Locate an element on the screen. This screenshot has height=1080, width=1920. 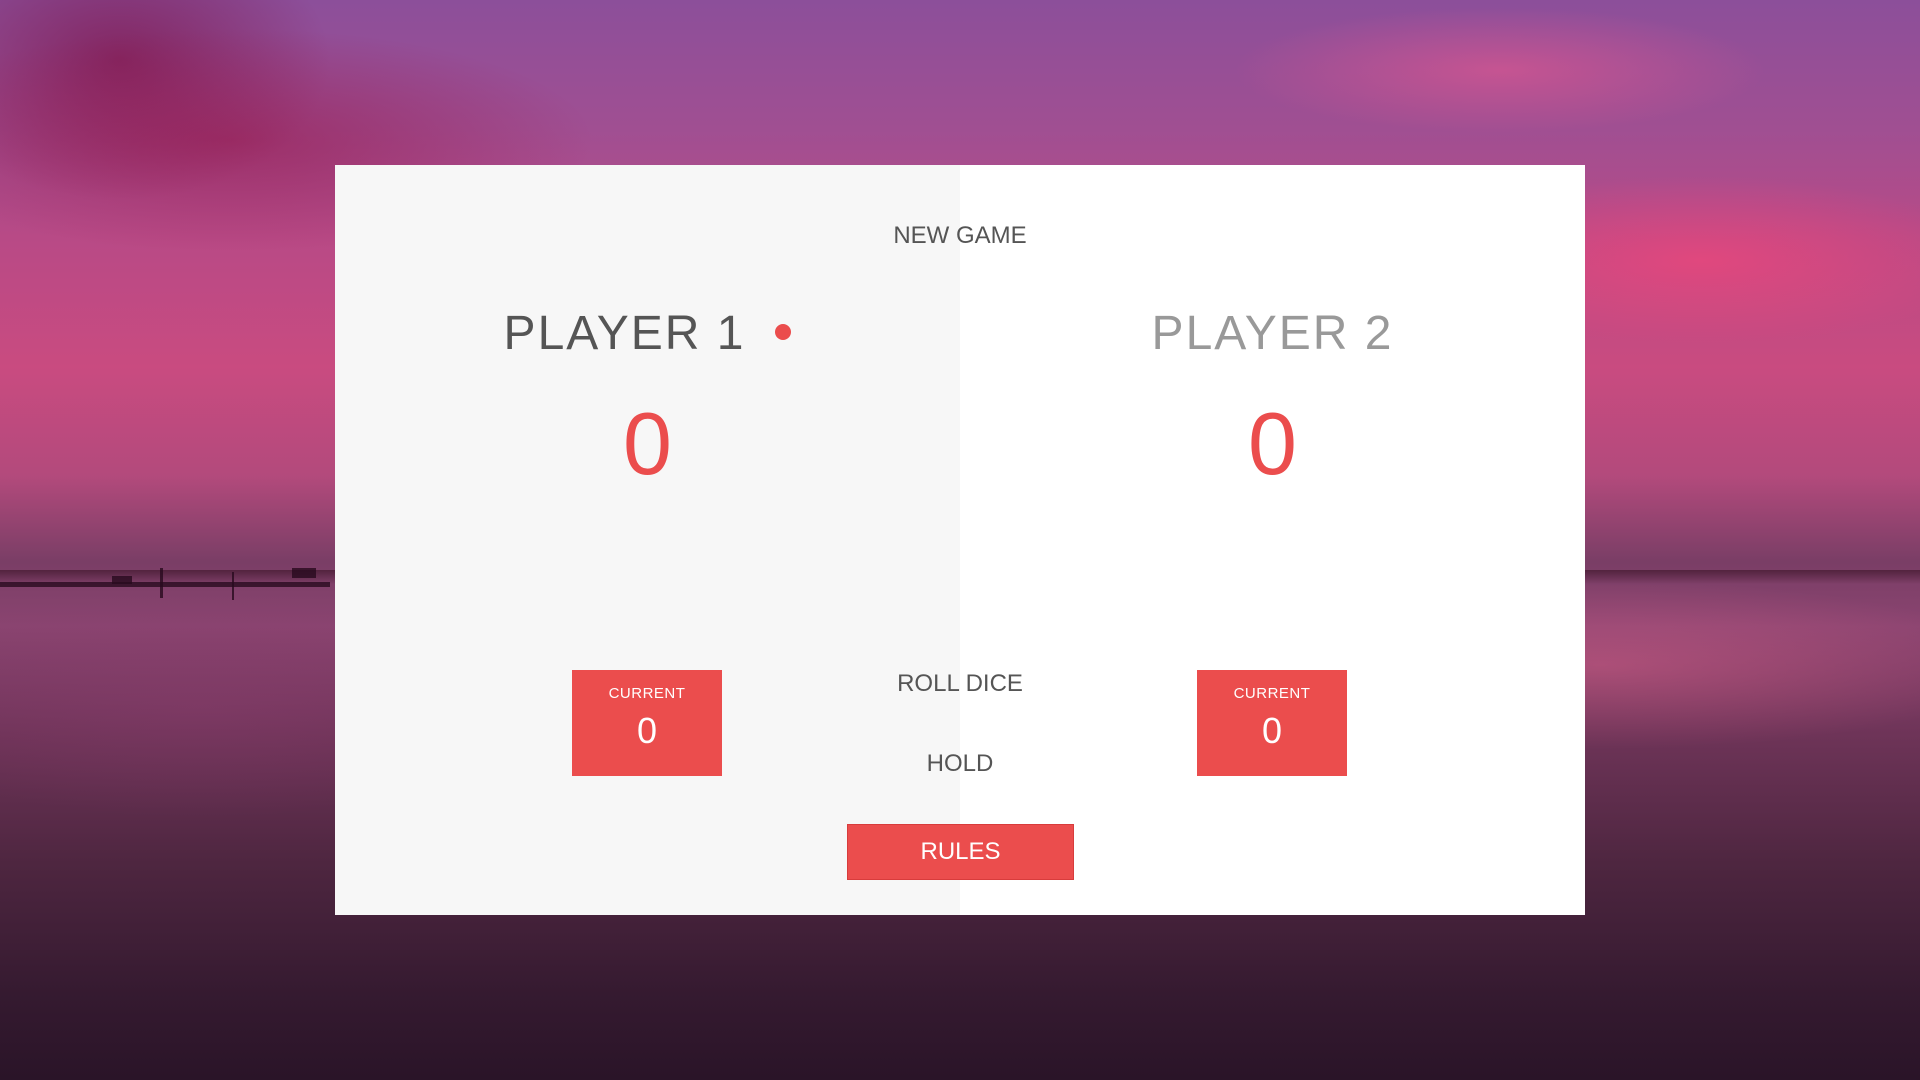
player-1-current-box: CURRENT 0 is located at coordinates (647, 723).